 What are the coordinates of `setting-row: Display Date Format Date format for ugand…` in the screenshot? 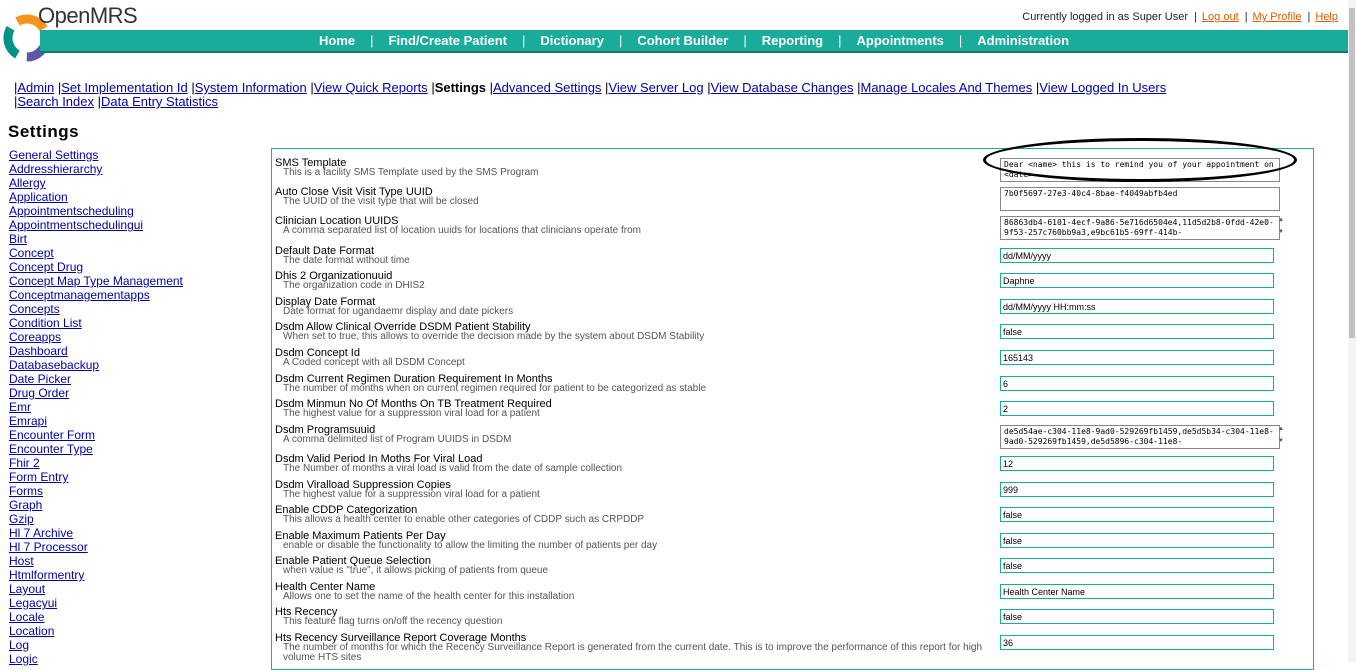 It's located at (792, 308).